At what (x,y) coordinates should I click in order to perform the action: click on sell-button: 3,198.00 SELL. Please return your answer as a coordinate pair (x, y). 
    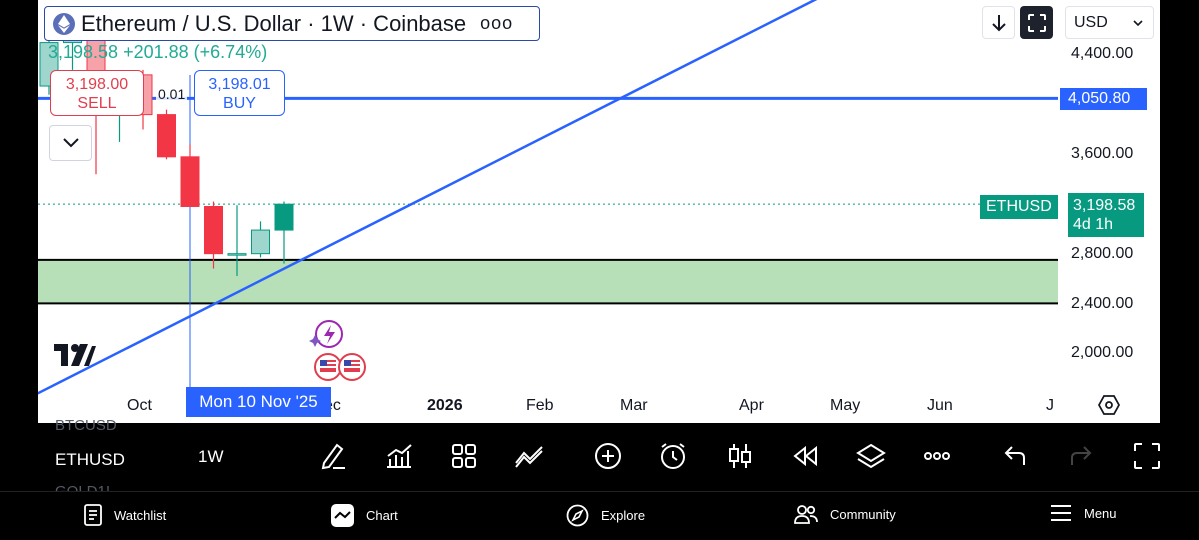
    Looking at the image, I should click on (97, 93).